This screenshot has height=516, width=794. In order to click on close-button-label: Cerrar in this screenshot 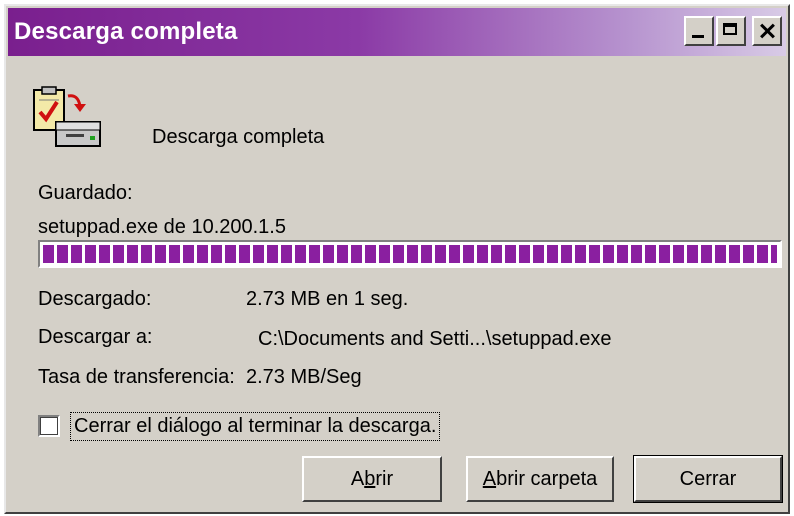, I will do `click(708, 478)`.